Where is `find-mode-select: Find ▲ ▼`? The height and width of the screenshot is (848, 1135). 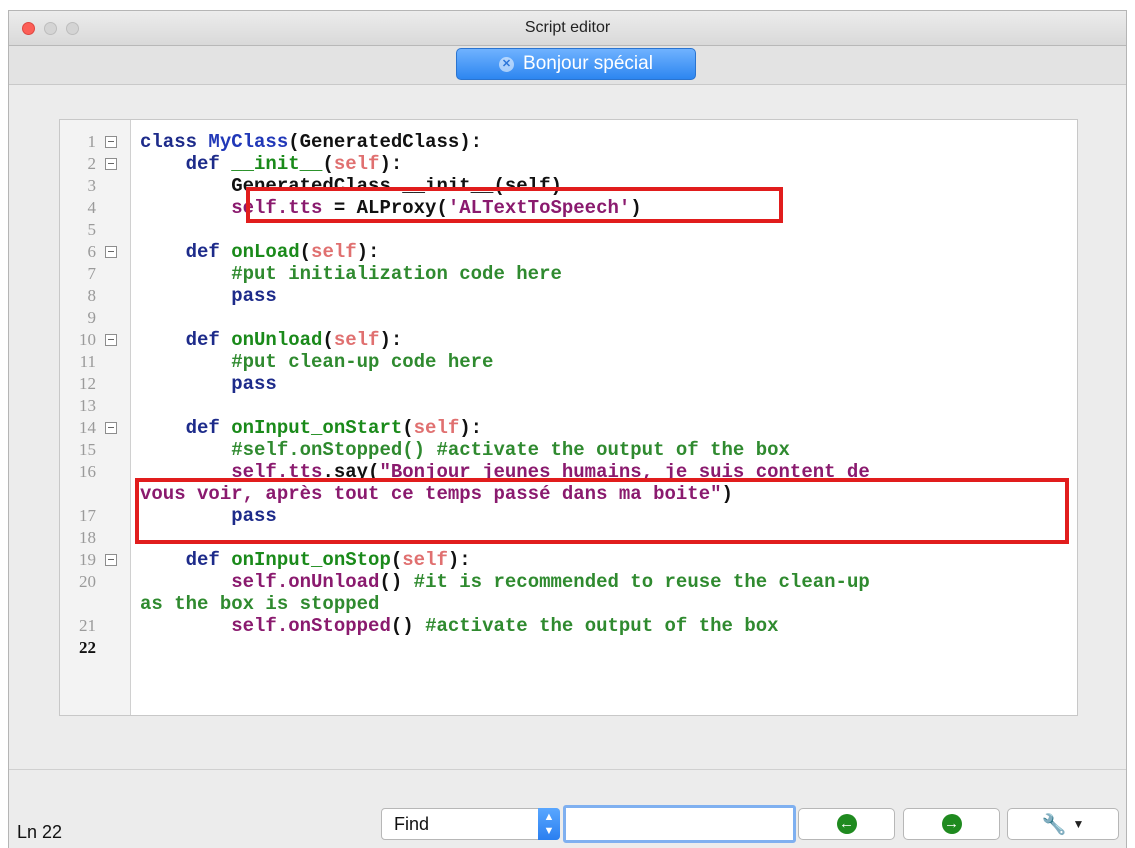
find-mode-select: Find ▲ ▼ is located at coordinates (470, 824).